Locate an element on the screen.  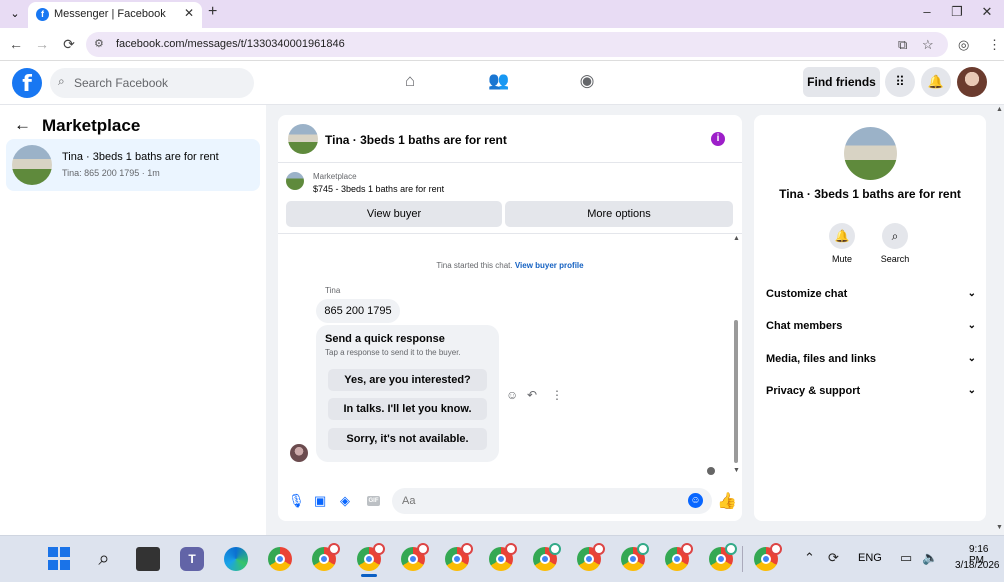
restore-icon: ❐ is located at coordinates (957, 12).